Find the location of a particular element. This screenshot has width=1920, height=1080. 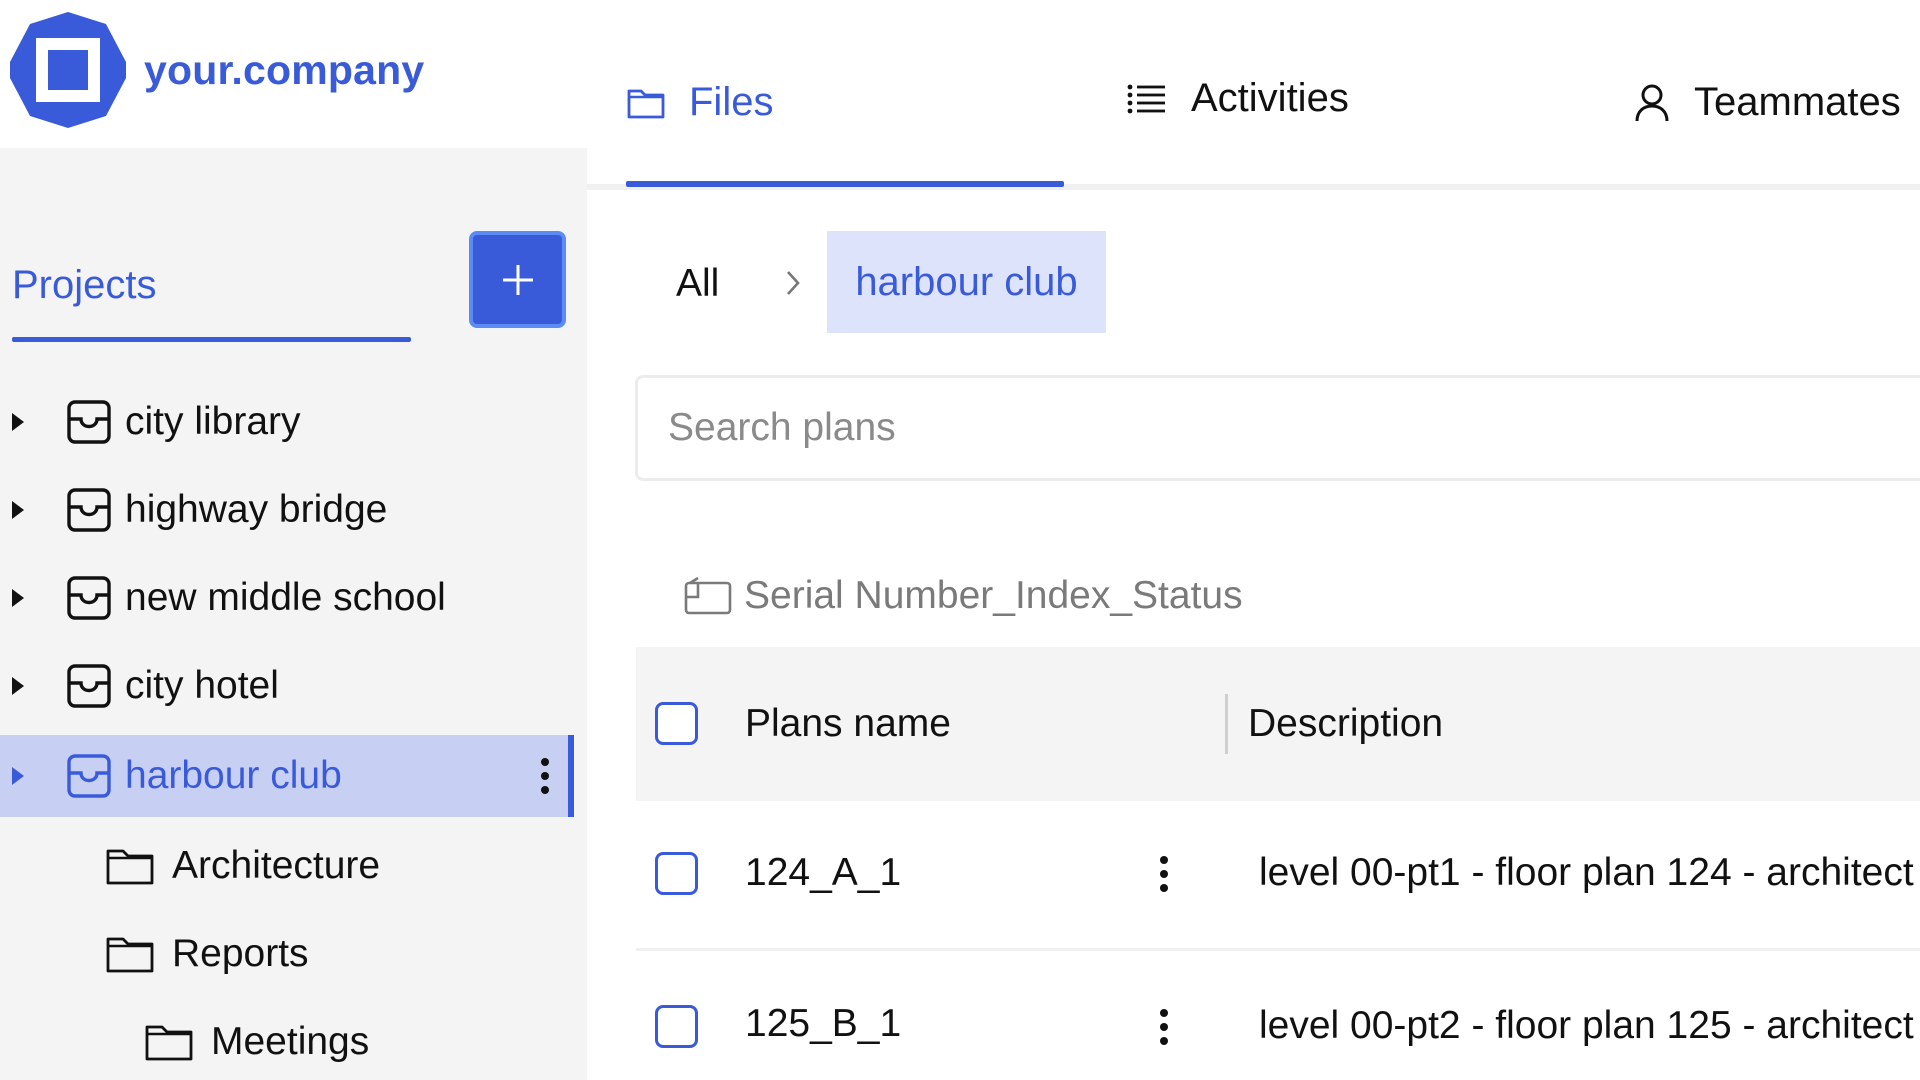

project-label: highway bridge is located at coordinates (256, 509).